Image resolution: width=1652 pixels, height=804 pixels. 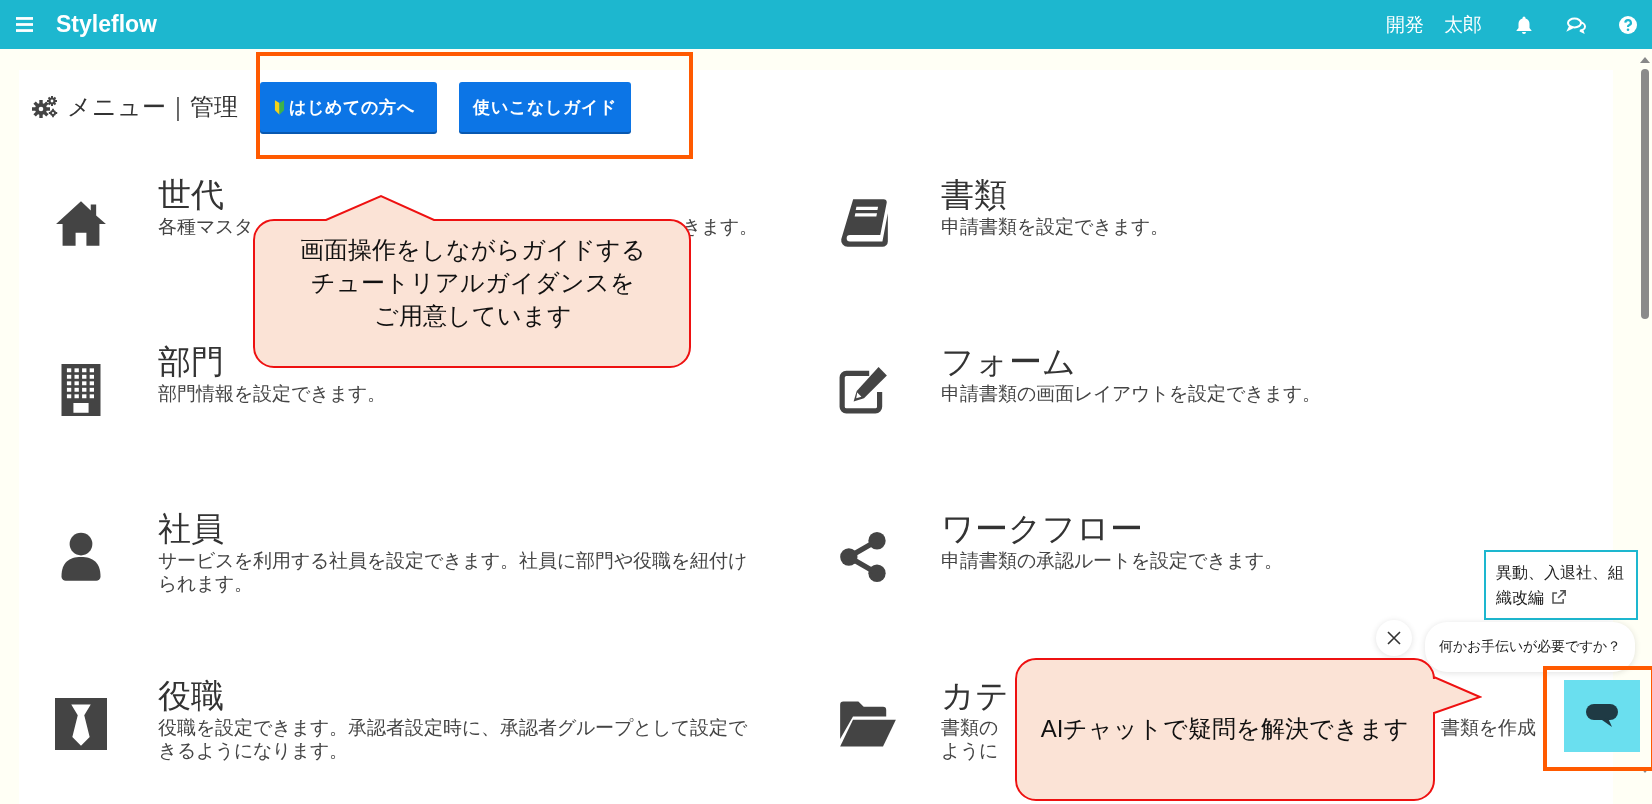 I want to click on menu-item-description: 申請書類の画面レイアウトを設定できます。, so click(x=1131, y=393).